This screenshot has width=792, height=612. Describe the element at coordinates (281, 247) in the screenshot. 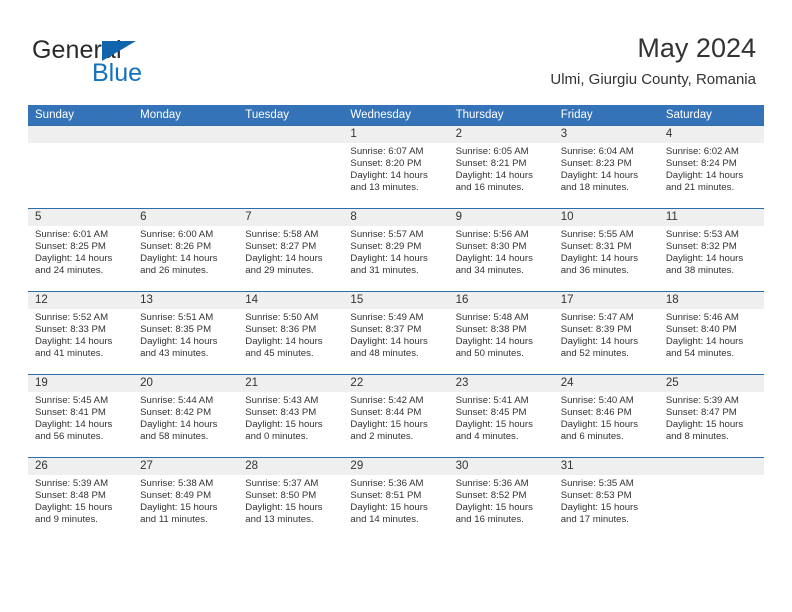

I see `day-detail-line: Sunset: 8:27 PM` at that location.